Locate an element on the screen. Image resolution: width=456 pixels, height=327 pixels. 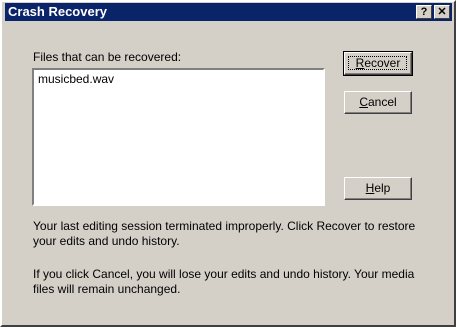
cancel-label: ancel is located at coordinates (382, 102).